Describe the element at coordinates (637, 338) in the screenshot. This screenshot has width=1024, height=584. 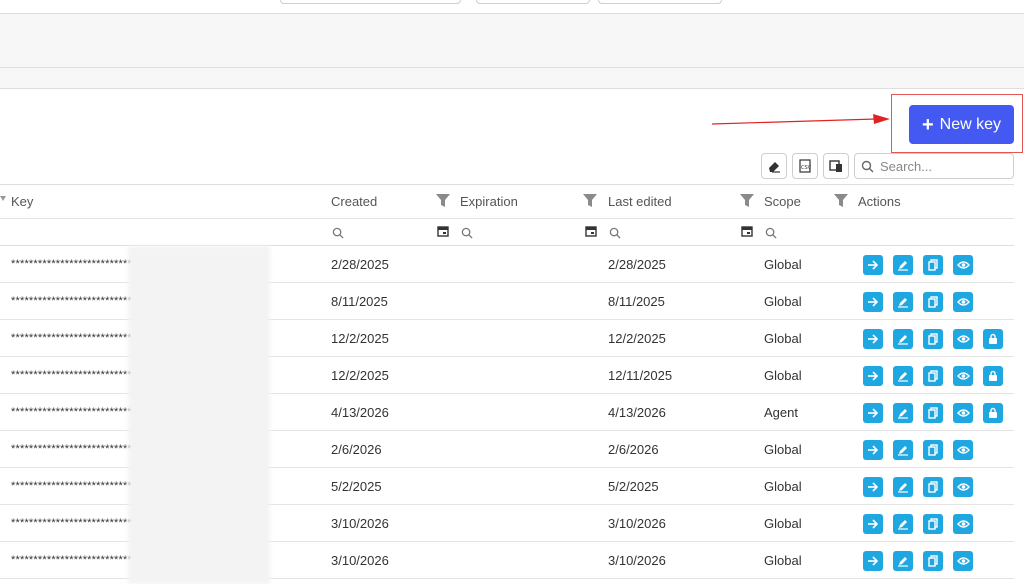
I see `last-edited-cell: 12/2/2025` at that location.